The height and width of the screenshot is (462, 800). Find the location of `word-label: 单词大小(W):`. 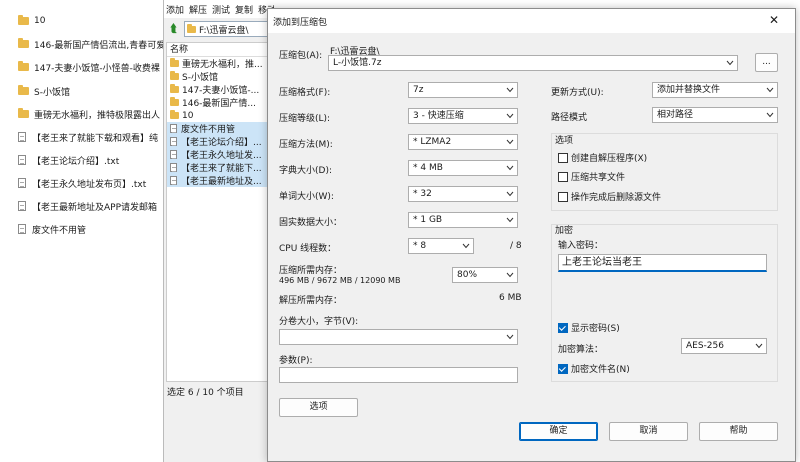

word-label: 单词大小(W): is located at coordinates (306, 197).